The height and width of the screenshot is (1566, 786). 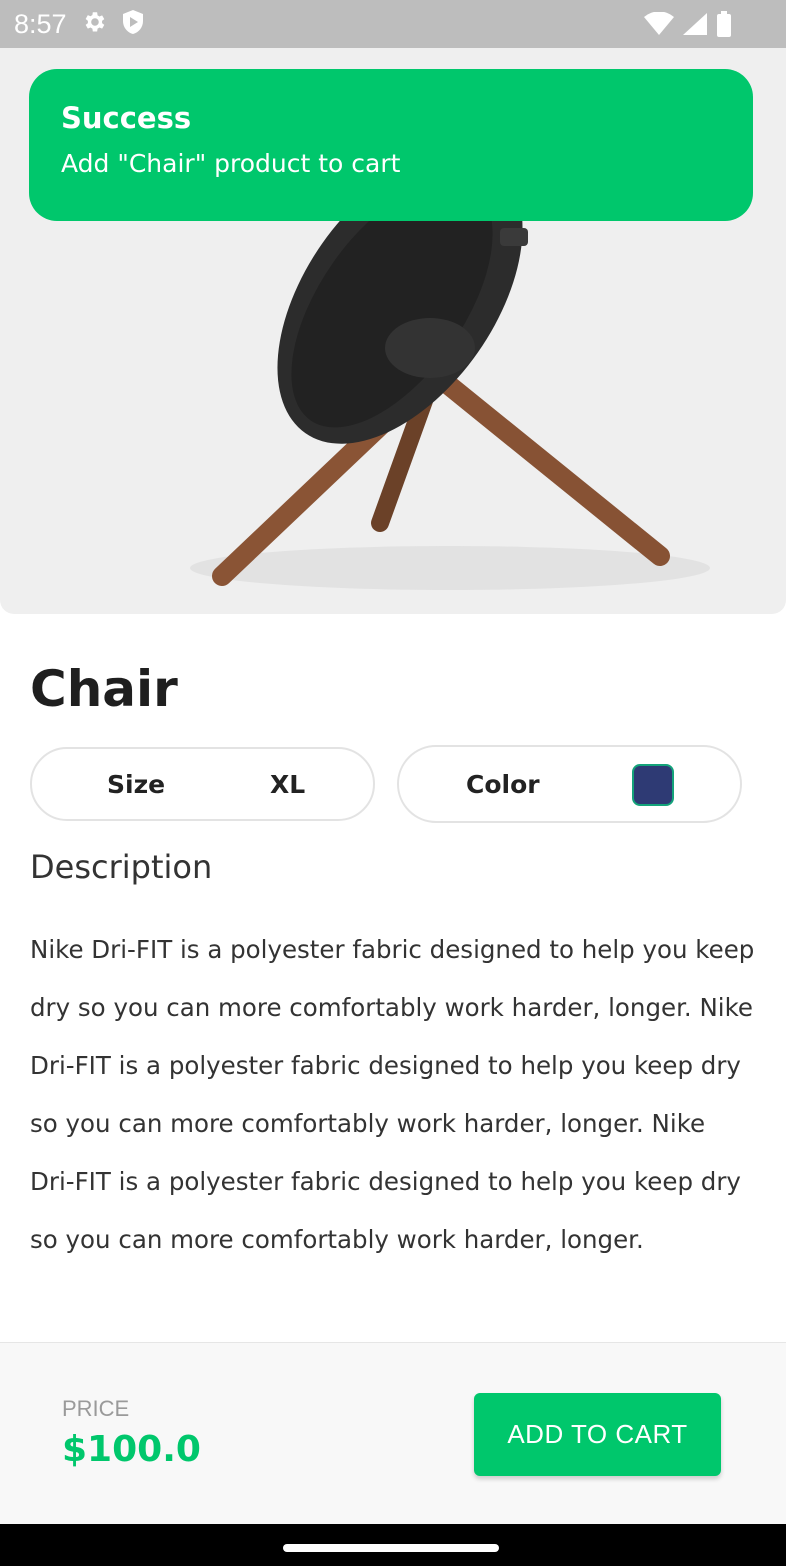 What do you see at coordinates (231, 163) in the screenshot?
I see `toast-message: Add "Chair" product to cart` at bounding box center [231, 163].